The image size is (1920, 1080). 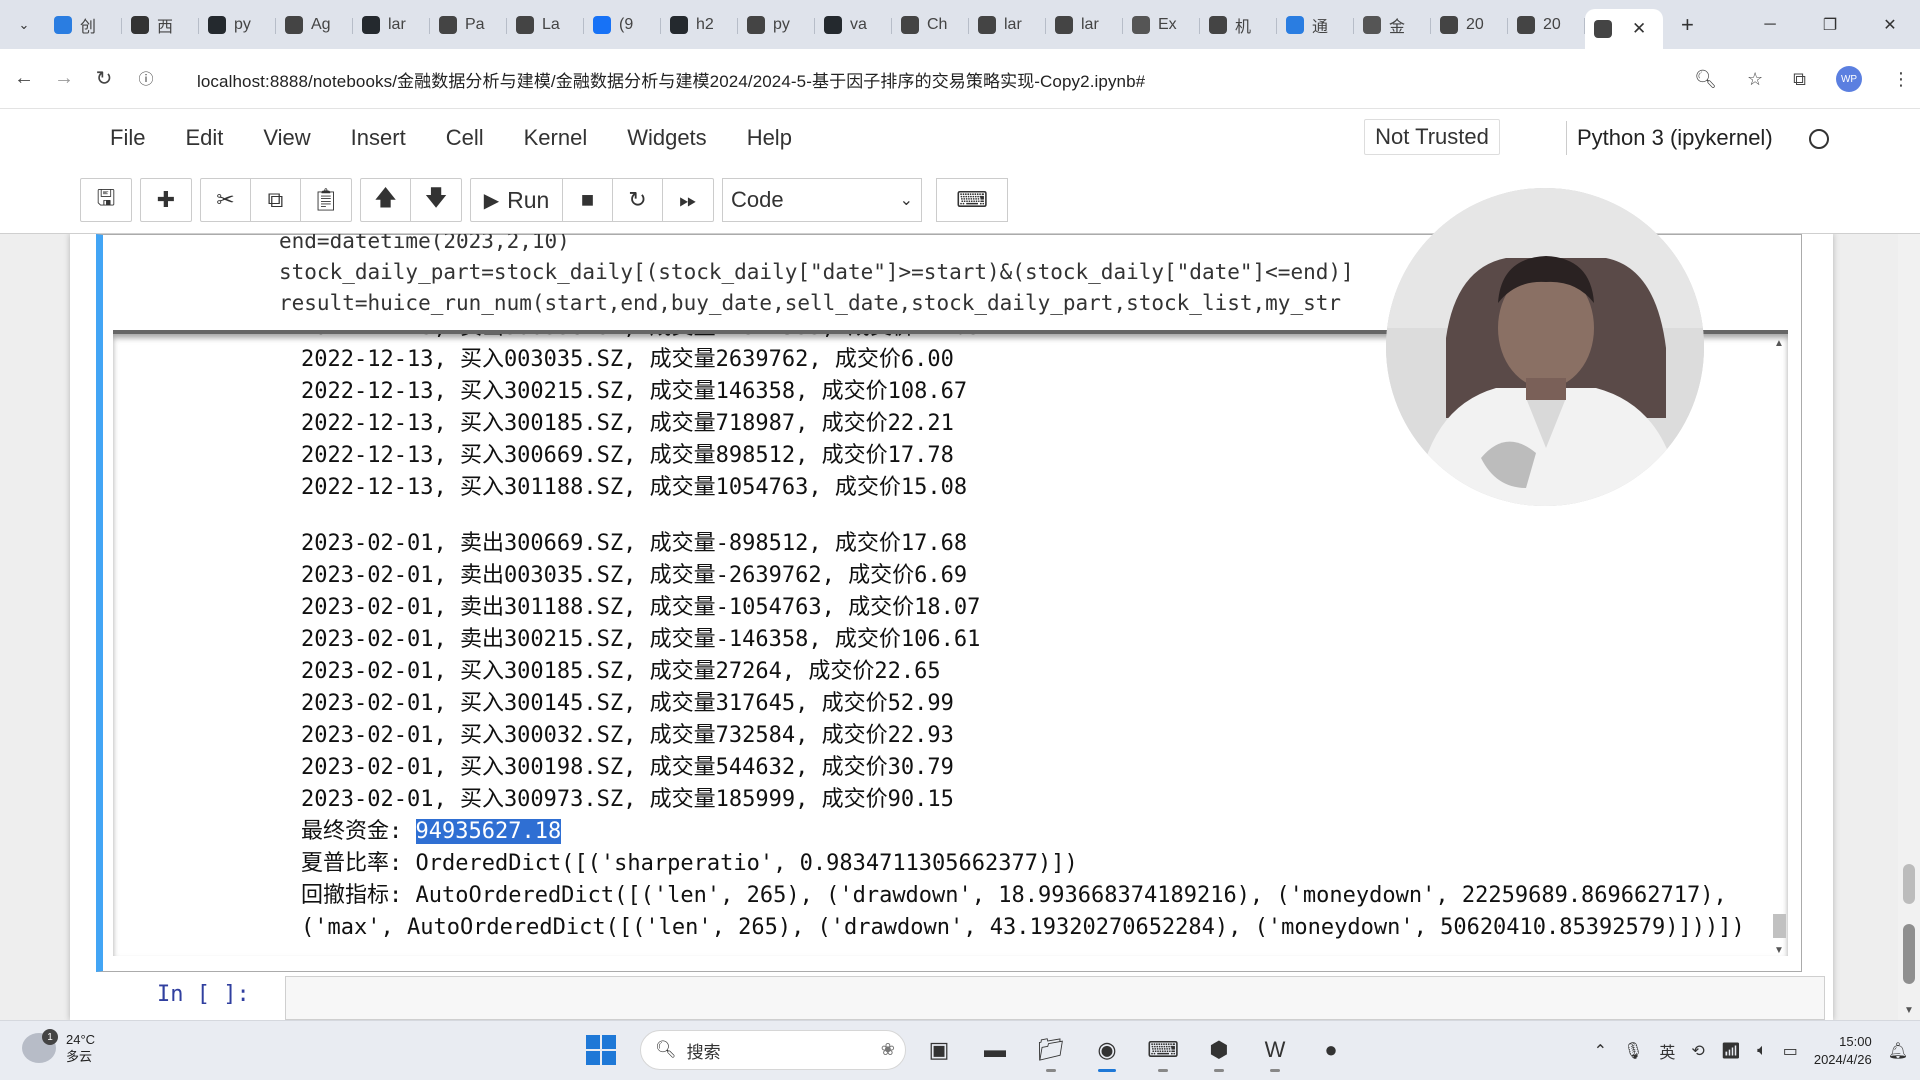 What do you see at coordinates (1779, 950) in the screenshot?
I see `scroll-down-icon: ▼` at bounding box center [1779, 950].